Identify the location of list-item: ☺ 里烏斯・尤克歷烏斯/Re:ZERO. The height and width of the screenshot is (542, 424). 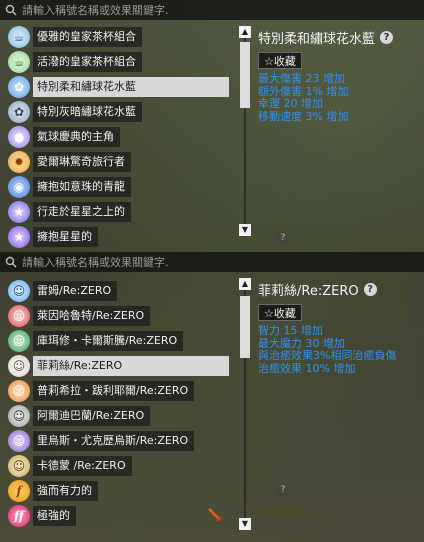
(116, 440).